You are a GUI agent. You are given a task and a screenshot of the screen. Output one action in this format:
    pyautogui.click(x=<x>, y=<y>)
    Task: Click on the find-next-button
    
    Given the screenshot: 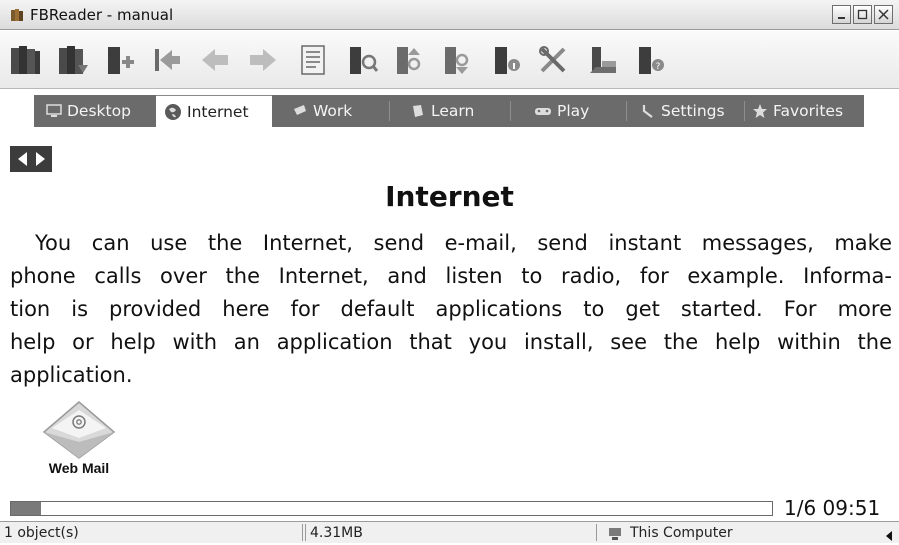 What is the action you would take?
    pyautogui.click(x=457, y=60)
    